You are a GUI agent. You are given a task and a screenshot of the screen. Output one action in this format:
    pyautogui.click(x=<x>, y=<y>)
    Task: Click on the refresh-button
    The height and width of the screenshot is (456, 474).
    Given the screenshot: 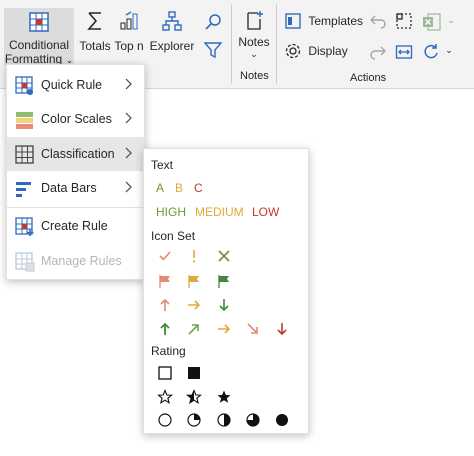 What is the action you would take?
    pyautogui.click(x=431, y=52)
    